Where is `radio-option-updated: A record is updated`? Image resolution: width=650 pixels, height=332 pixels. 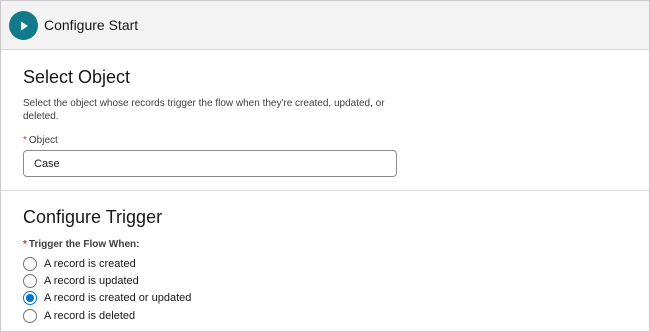
radio-option-updated: A record is updated is located at coordinates (81, 281).